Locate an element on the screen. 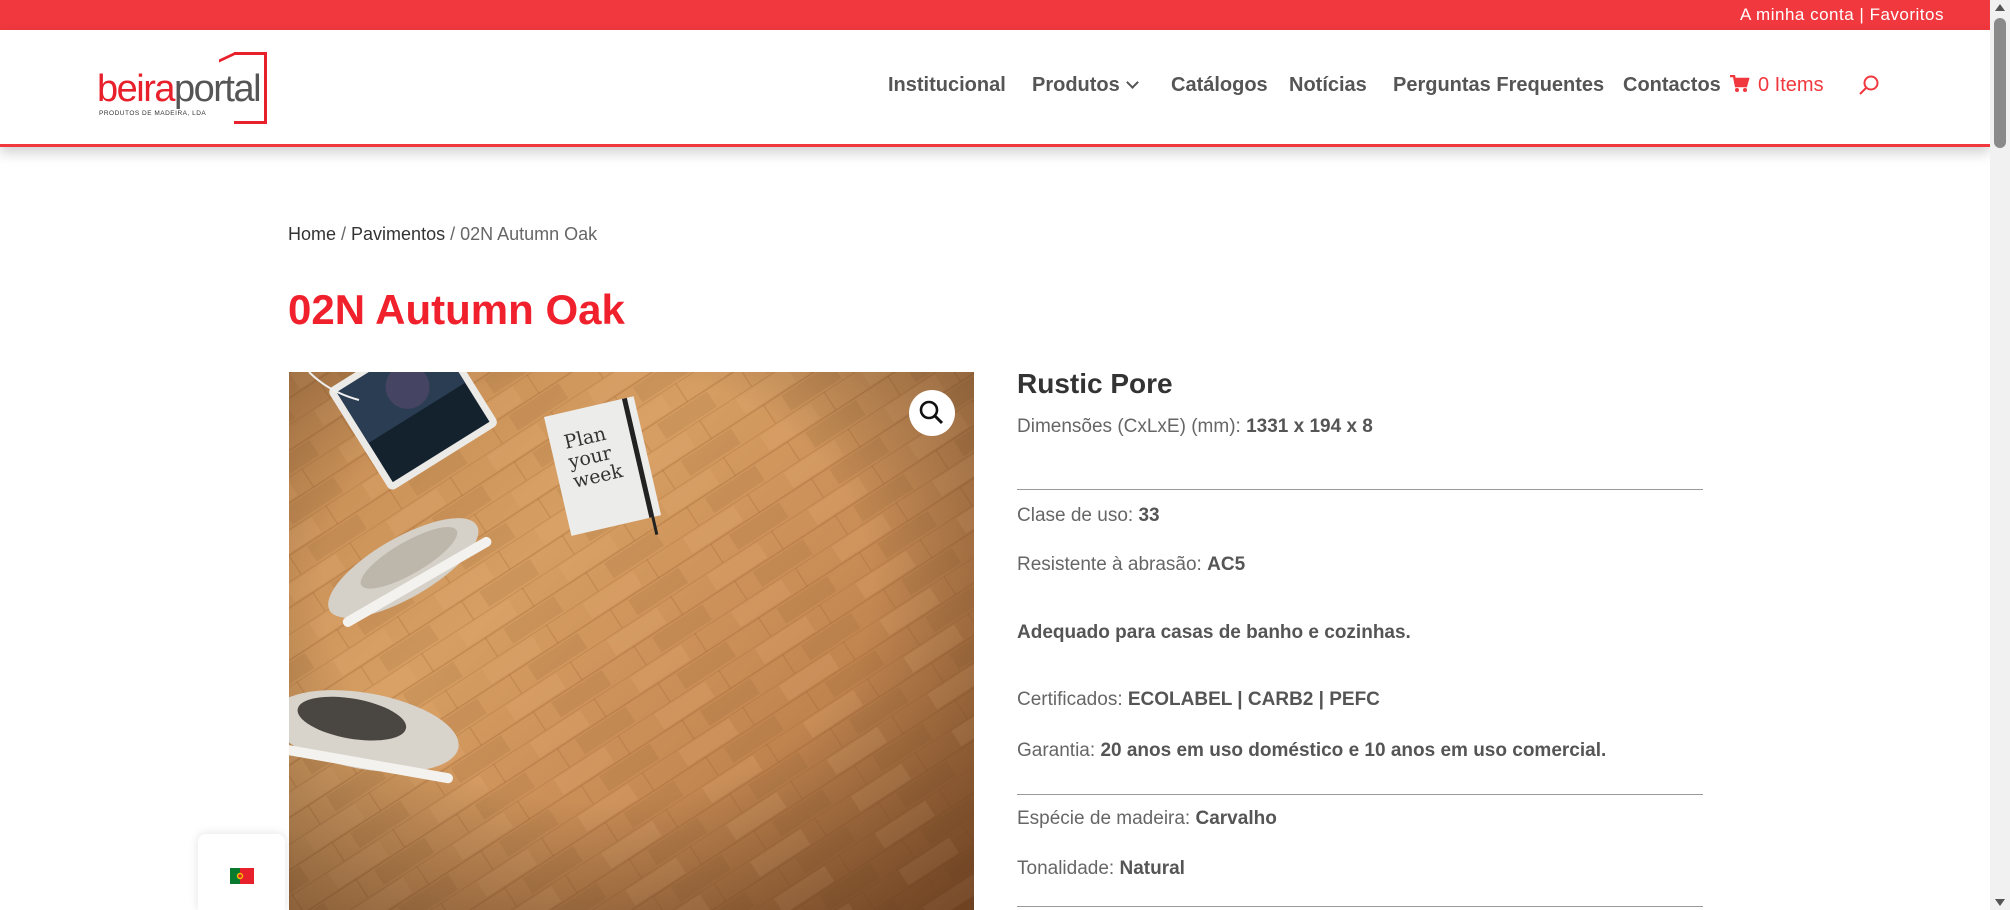  spec-wood-species: Espécie de madeira: Carvalho is located at coordinates (1147, 818).